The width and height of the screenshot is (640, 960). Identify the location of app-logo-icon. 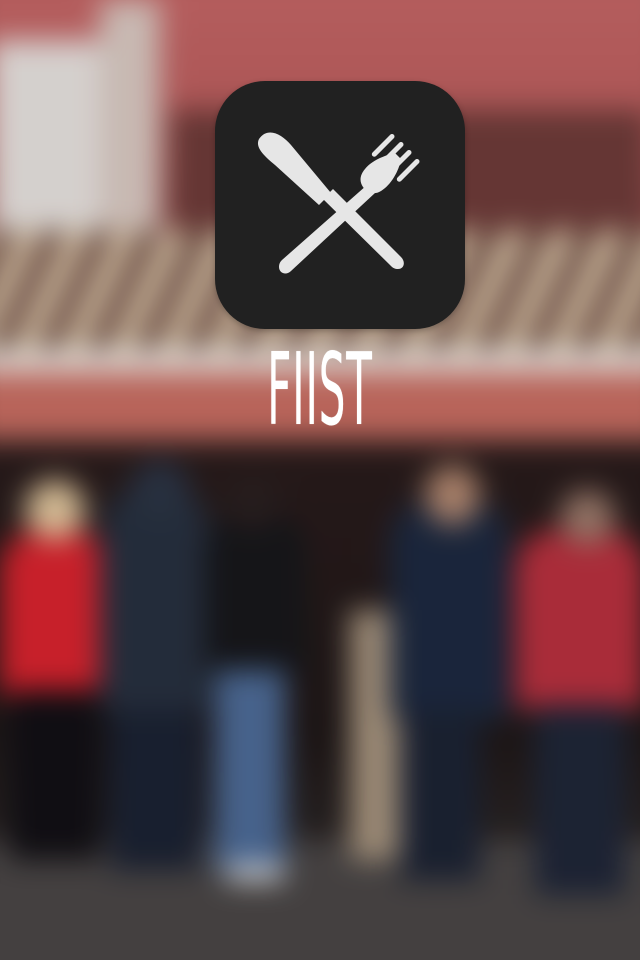
(340, 205).